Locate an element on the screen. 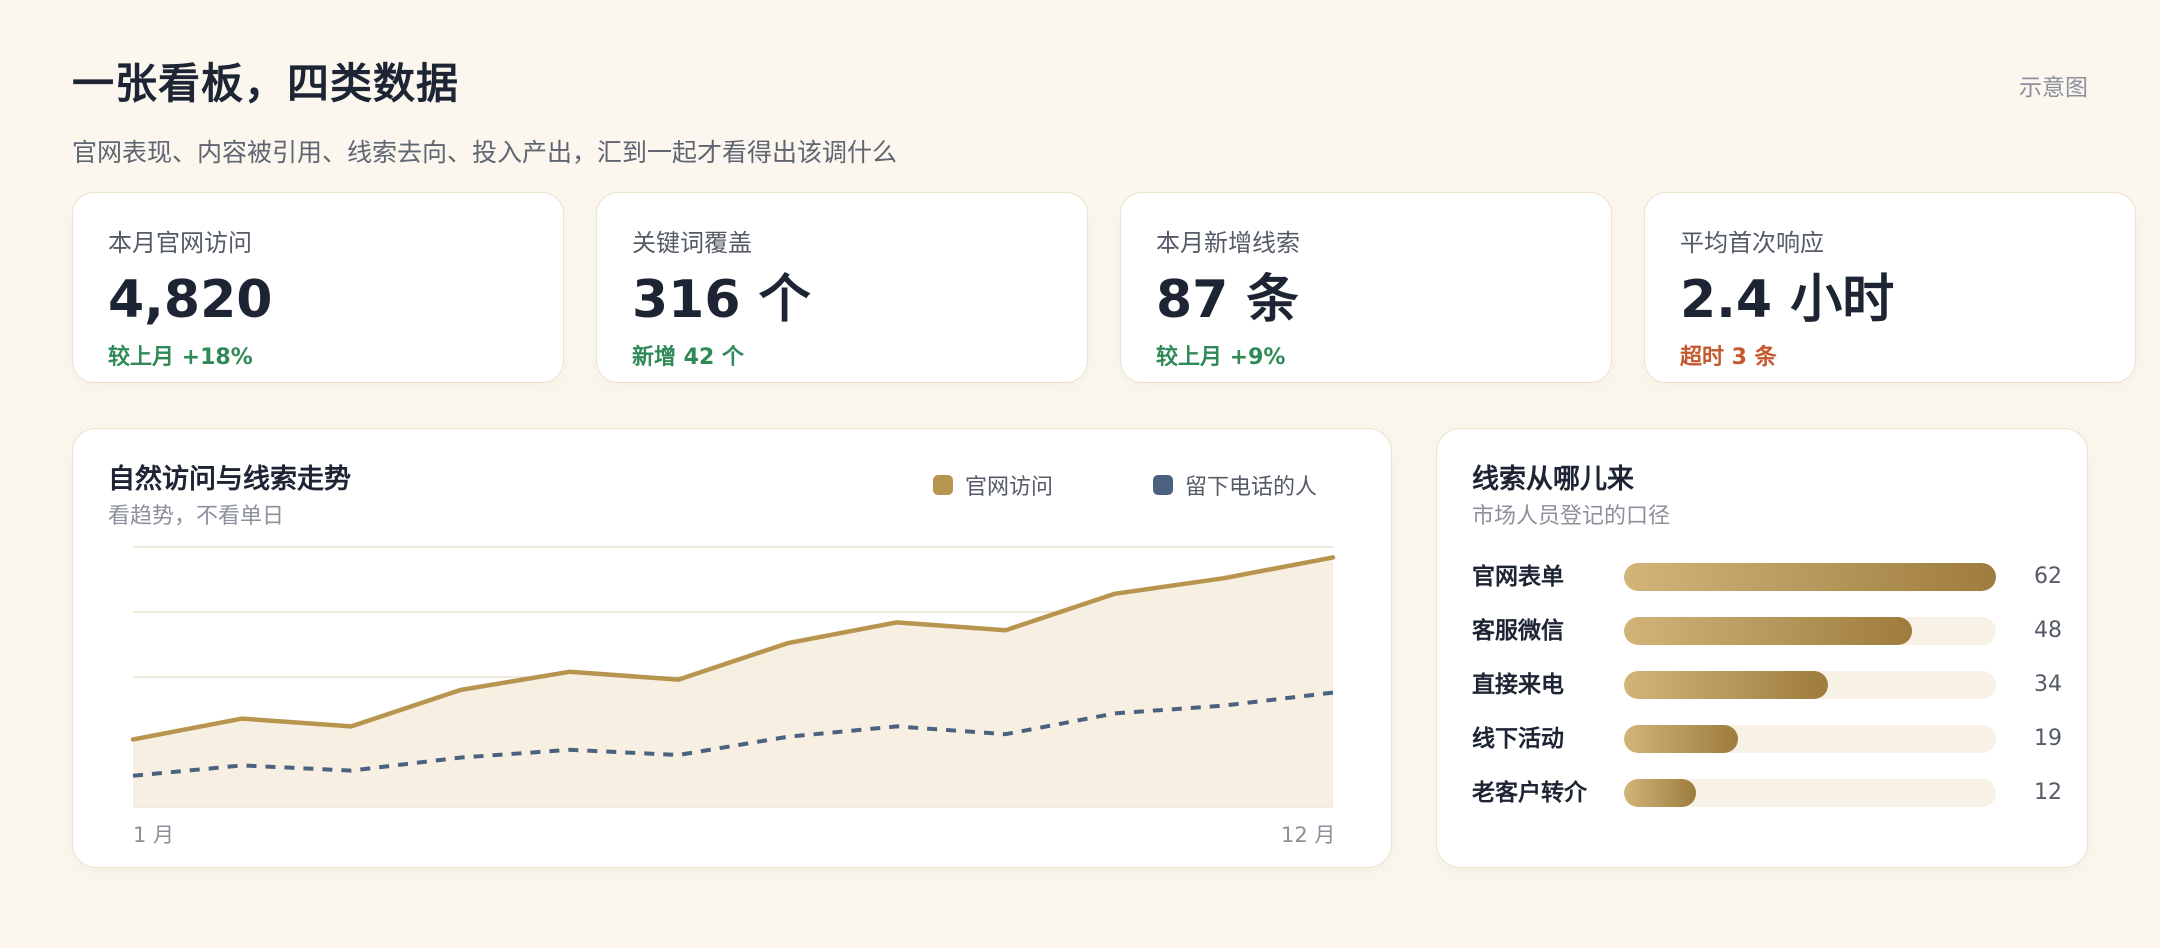  kpi-delta: 较上月 +18% is located at coordinates (180, 358).